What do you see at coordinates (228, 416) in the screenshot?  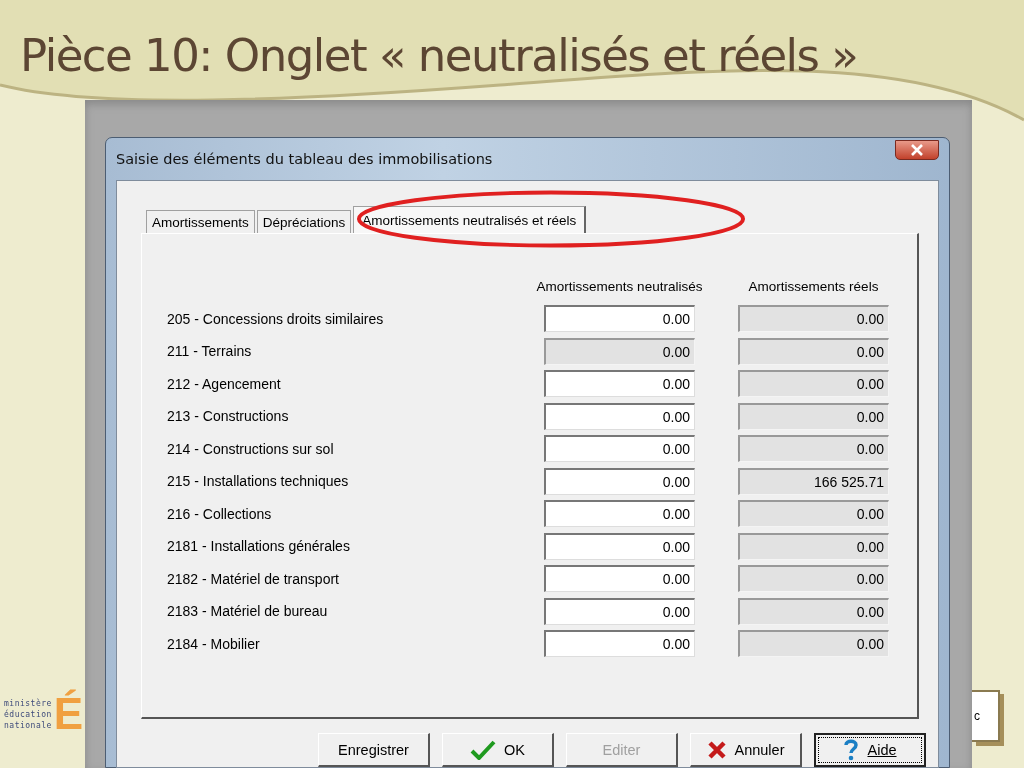 I see `row-label: 213 - Constructions` at bounding box center [228, 416].